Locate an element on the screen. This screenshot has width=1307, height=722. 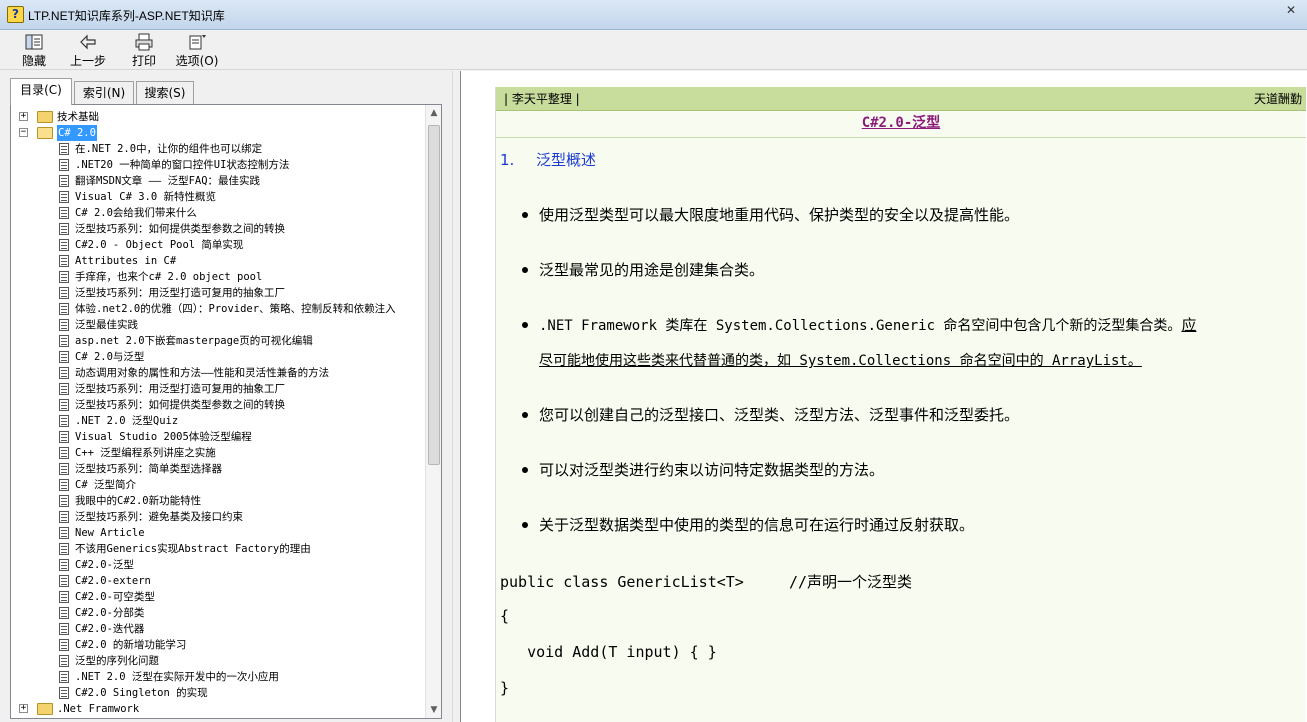
tree-topic-label: asp.net 2.0下嵌套masterpage页的可视化编辑 is located at coordinates (194, 341).